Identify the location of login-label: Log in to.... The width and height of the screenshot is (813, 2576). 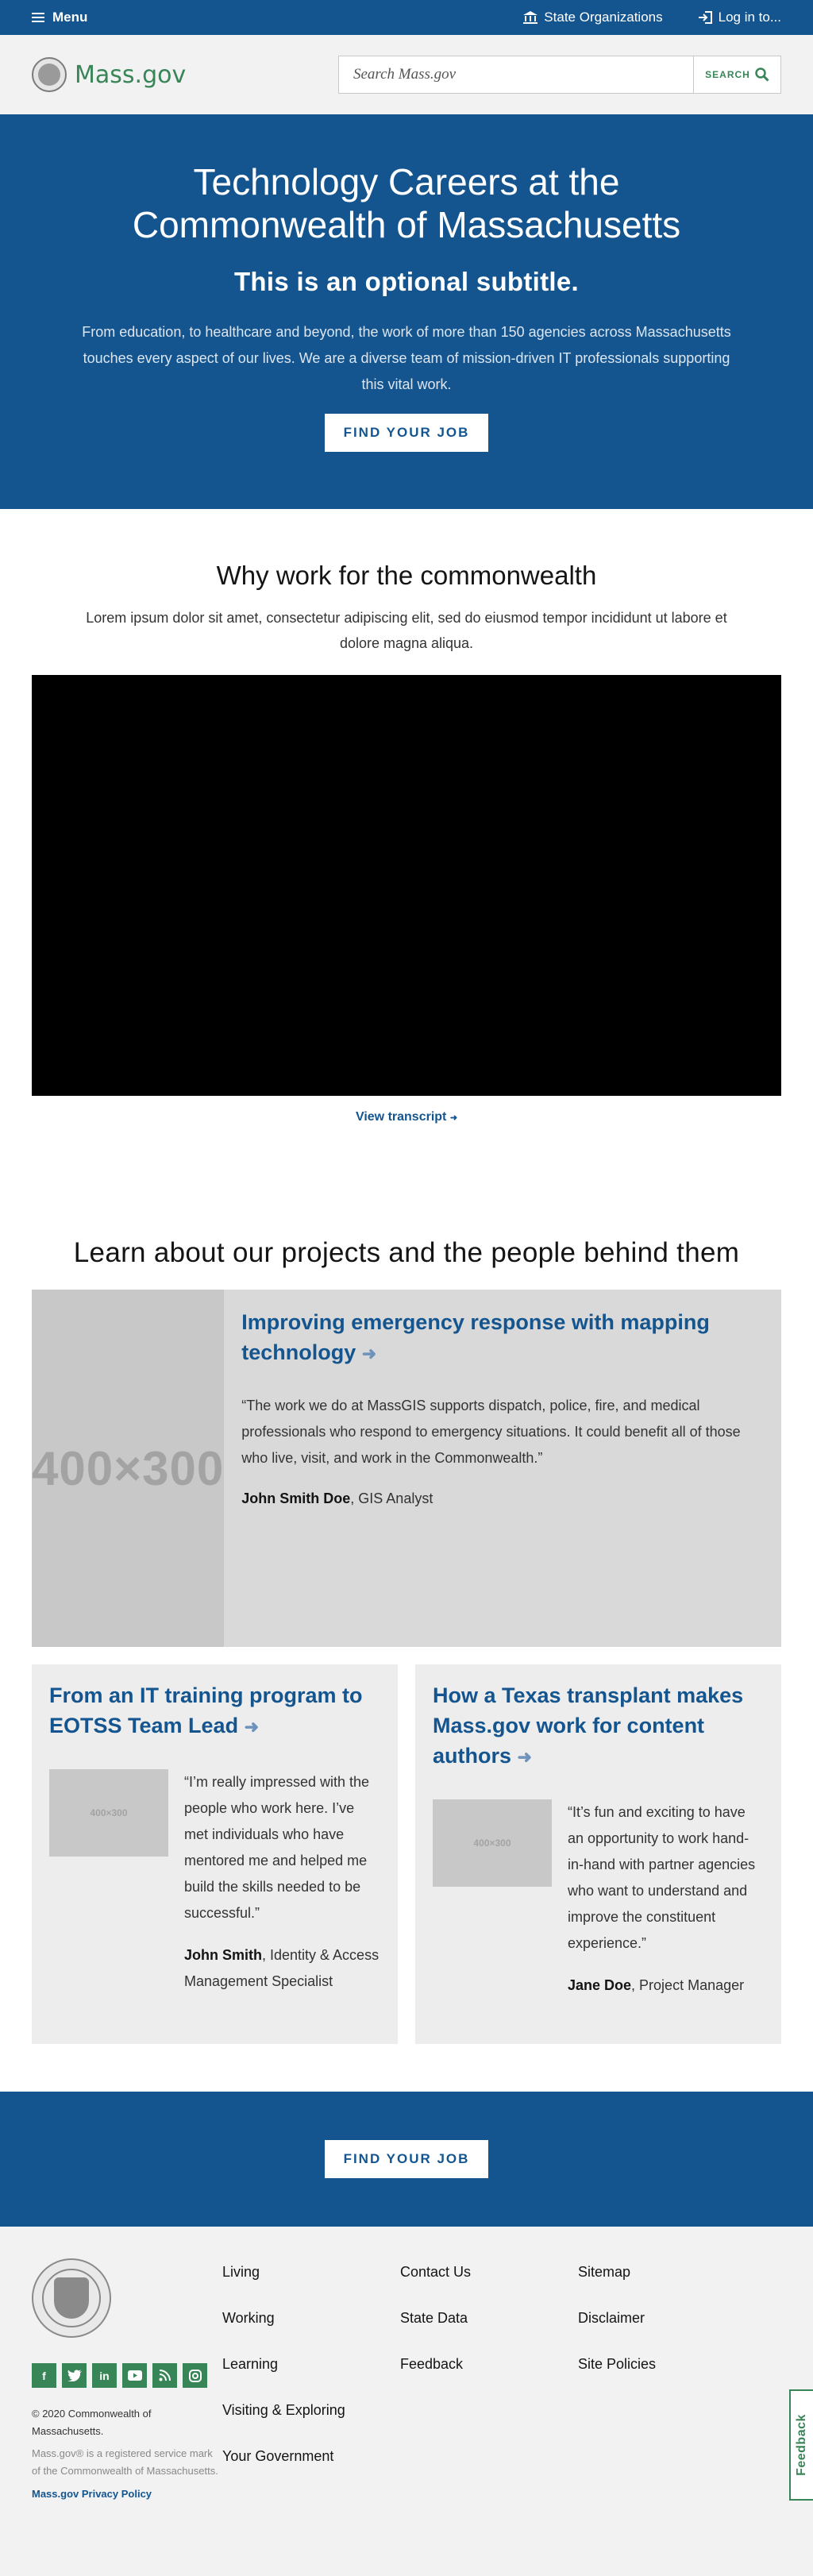
(749, 17).